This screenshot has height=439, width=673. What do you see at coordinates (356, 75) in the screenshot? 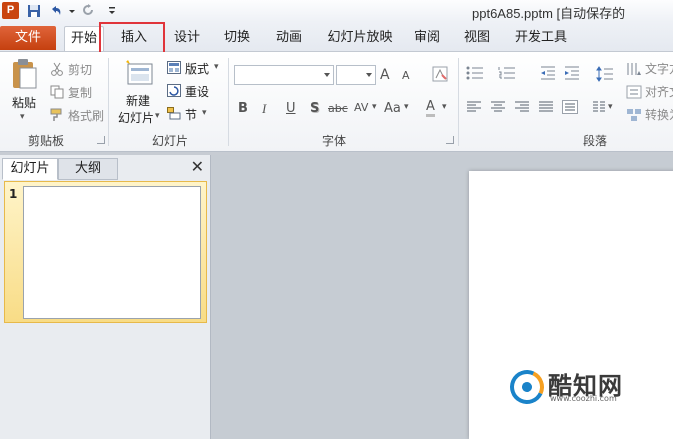
I see `font-size-combo` at bounding box center [356, 75].